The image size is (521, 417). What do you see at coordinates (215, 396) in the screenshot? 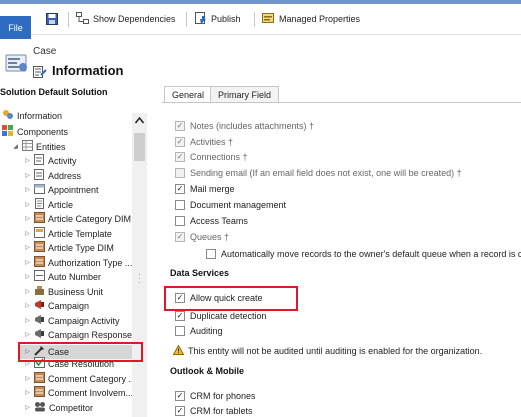
I see `option-crm-phones: ✓ CRM for phones` at bounding box center [215, 396].